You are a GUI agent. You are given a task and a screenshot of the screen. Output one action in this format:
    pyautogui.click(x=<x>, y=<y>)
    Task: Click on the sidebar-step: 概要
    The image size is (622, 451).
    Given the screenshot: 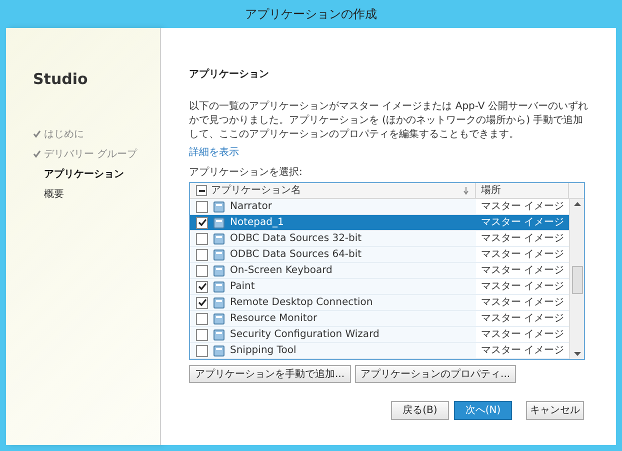 What is the action you would take?
    pyautogui.click(x=54, y=194)
    